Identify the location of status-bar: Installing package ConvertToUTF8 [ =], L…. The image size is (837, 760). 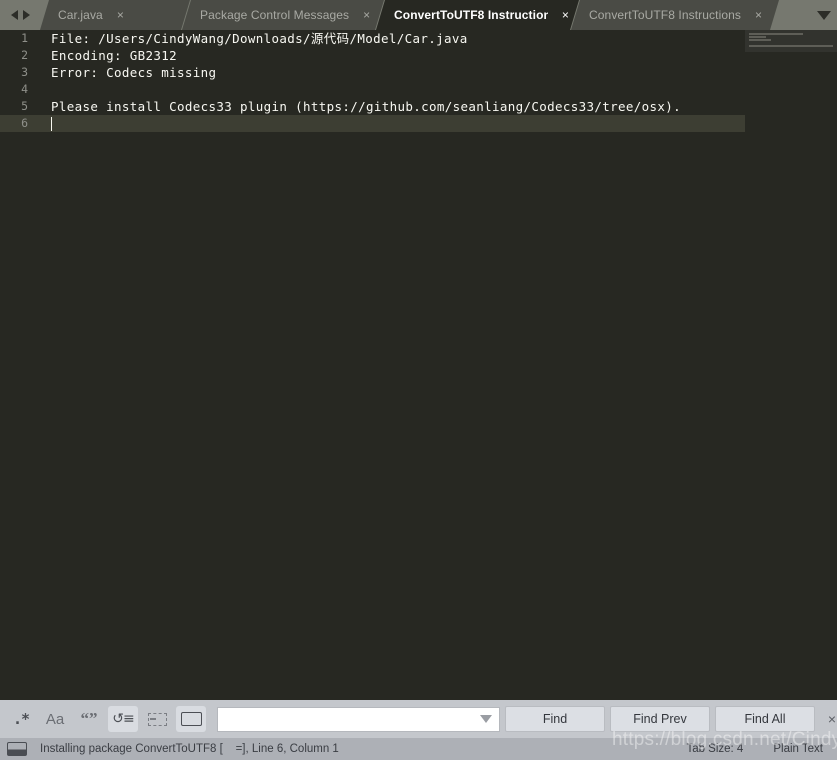
(418, 749).